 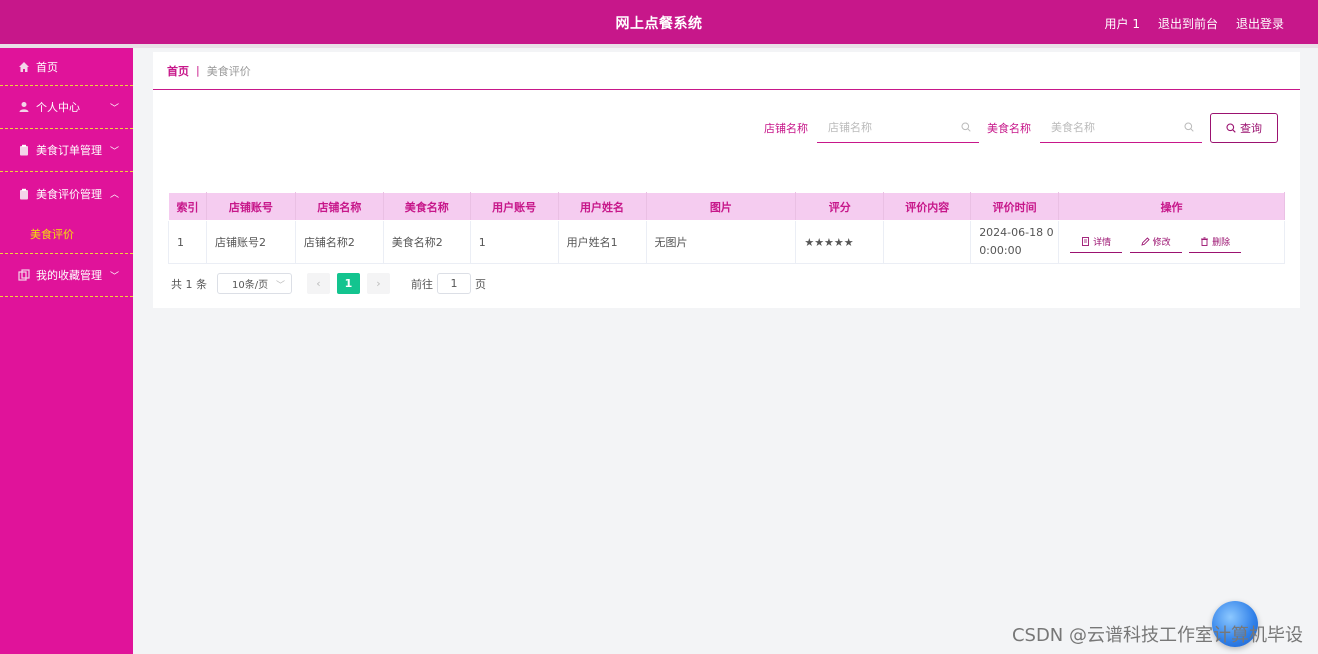 I want to click on cell-user-account: 1, so click(x=514, y=242).